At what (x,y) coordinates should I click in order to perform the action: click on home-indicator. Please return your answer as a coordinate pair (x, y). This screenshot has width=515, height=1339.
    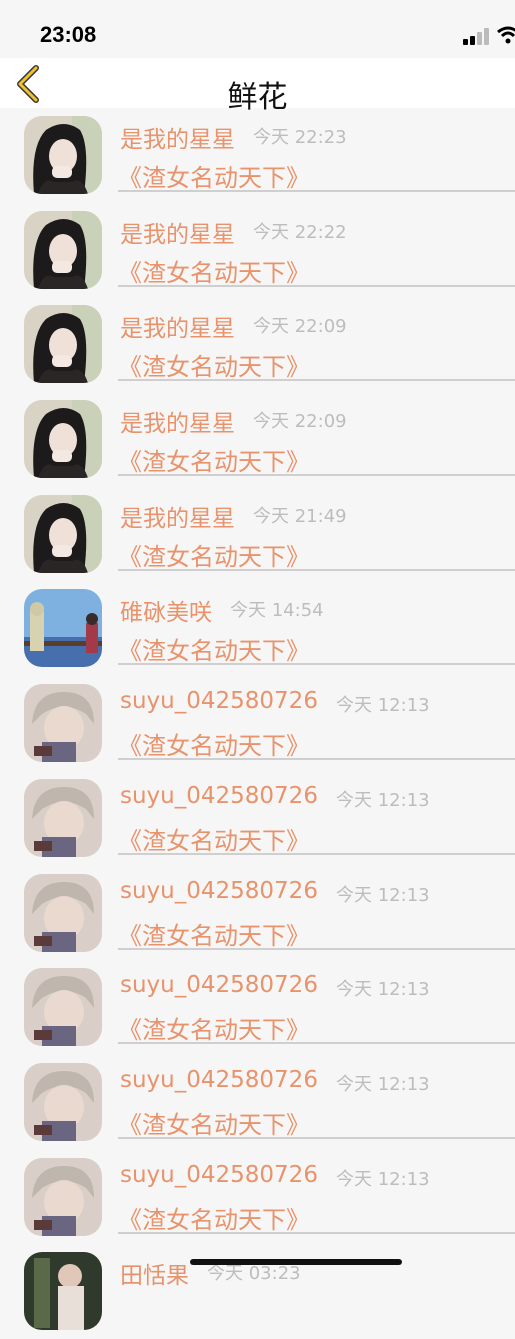
    Looking at the image, I should click on (296, 1262).